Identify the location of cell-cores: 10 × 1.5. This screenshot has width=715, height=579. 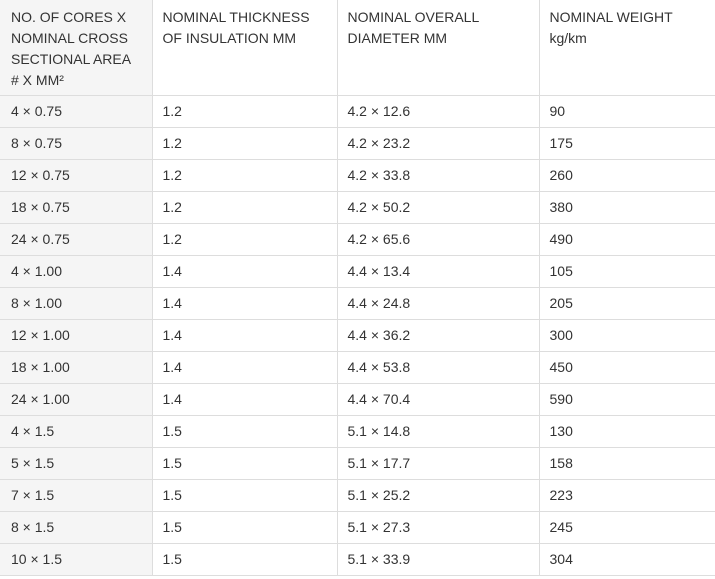
(76, 559).